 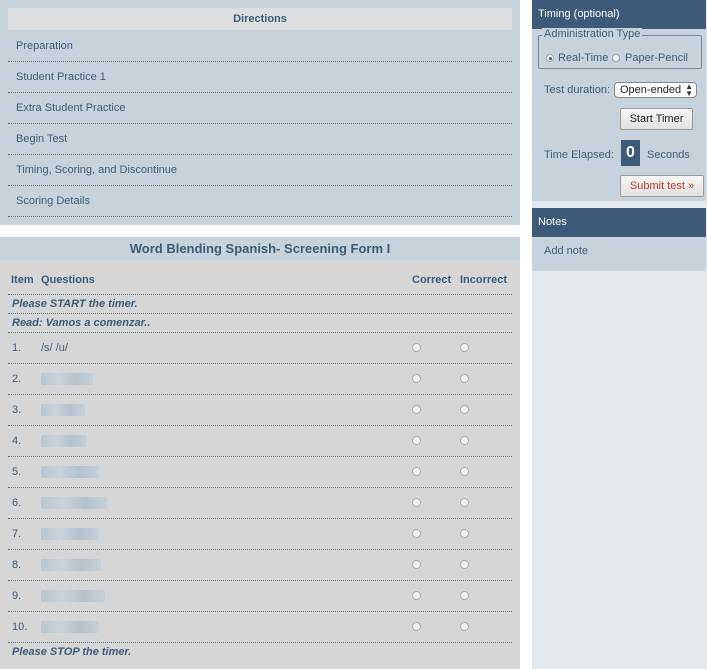 I want to click on start-timer-button: Start Timer, so click(x=656, y=119).